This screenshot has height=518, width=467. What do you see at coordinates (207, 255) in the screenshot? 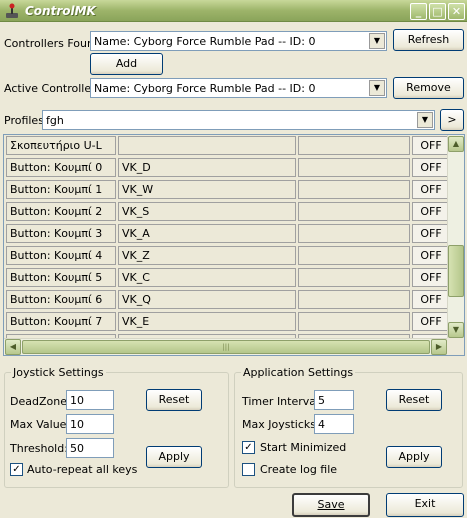
I see `mapping-key-cell: VK_Z` at bounding box center [207, 255].